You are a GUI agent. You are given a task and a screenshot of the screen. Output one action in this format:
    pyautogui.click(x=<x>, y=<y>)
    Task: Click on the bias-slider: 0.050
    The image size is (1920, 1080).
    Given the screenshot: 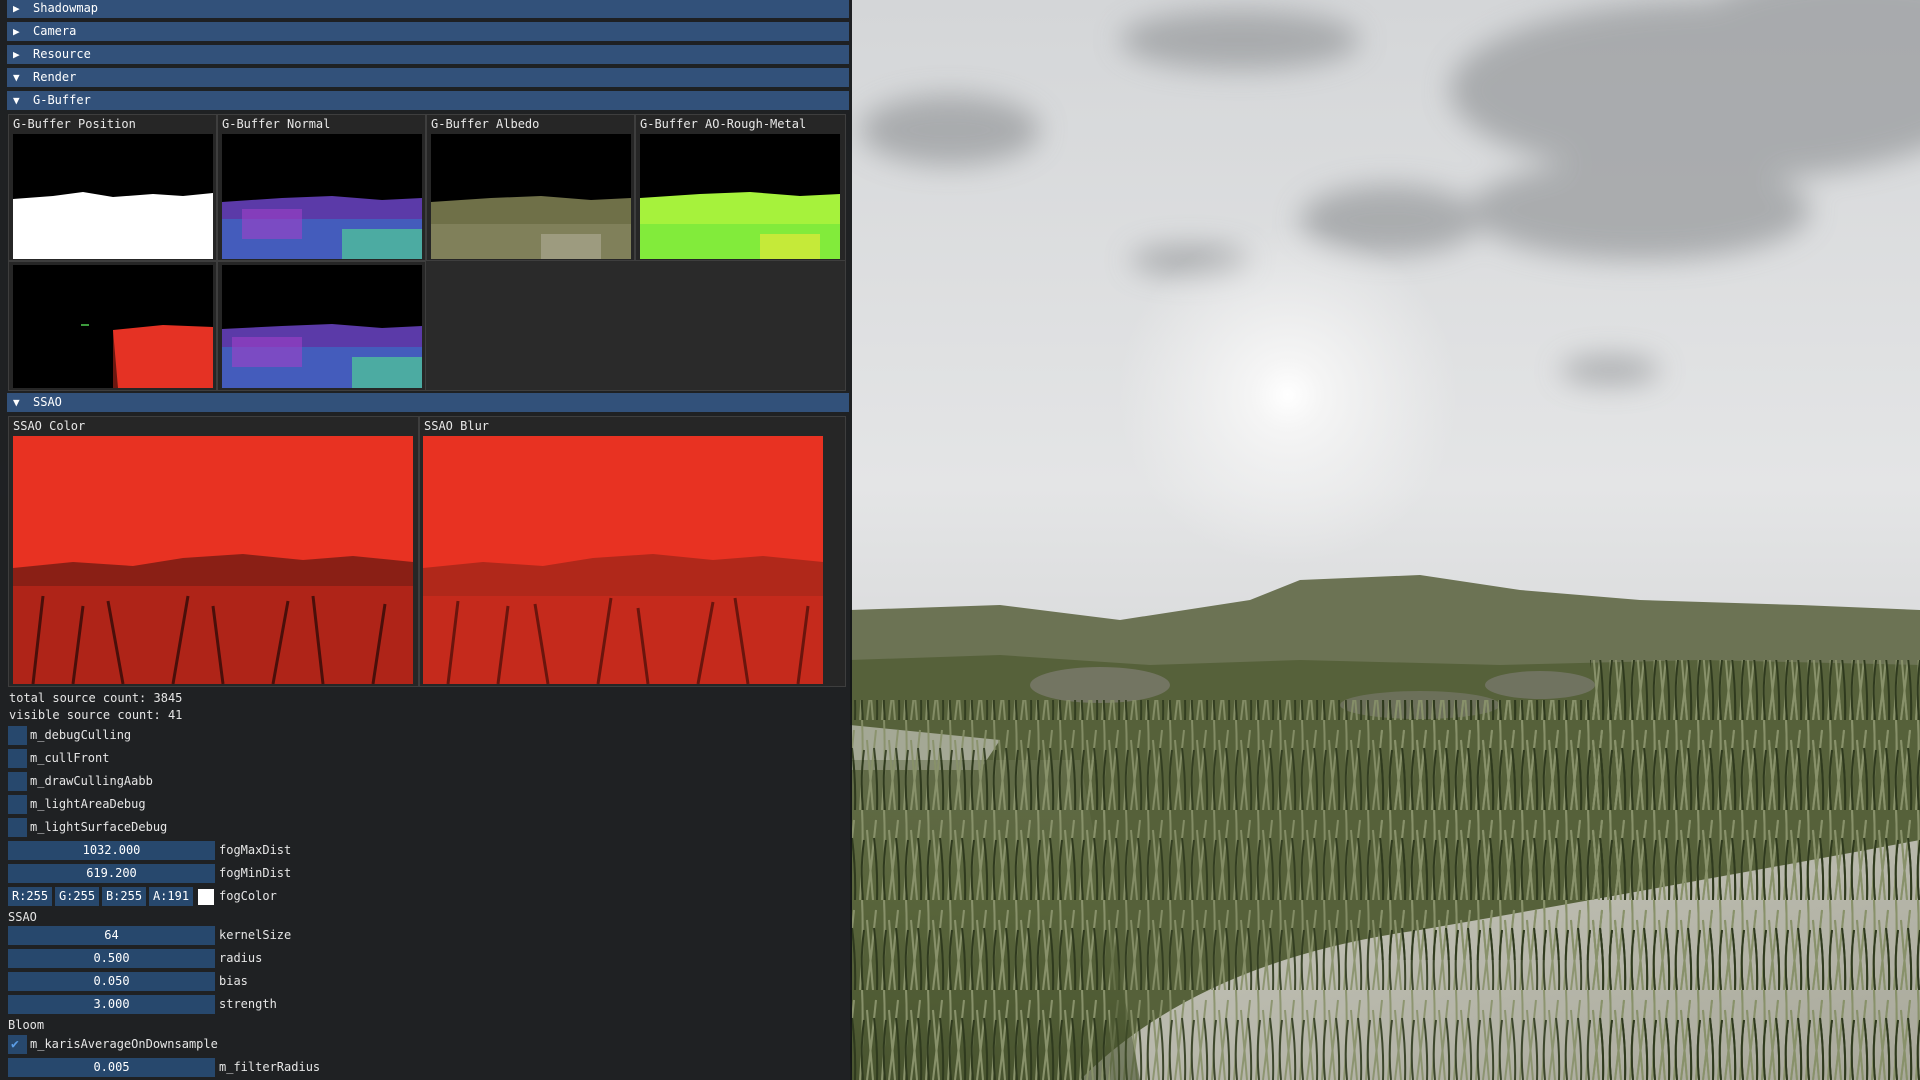 What is the action you would take?
    pyautogui.click(x=111, y=981)
    